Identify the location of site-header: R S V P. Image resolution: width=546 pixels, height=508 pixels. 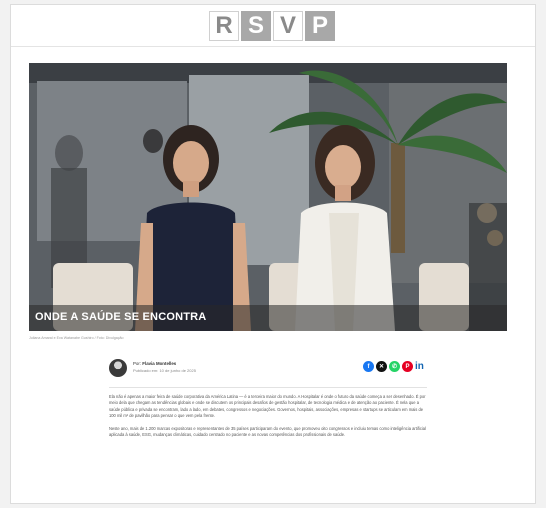
(273, 26).